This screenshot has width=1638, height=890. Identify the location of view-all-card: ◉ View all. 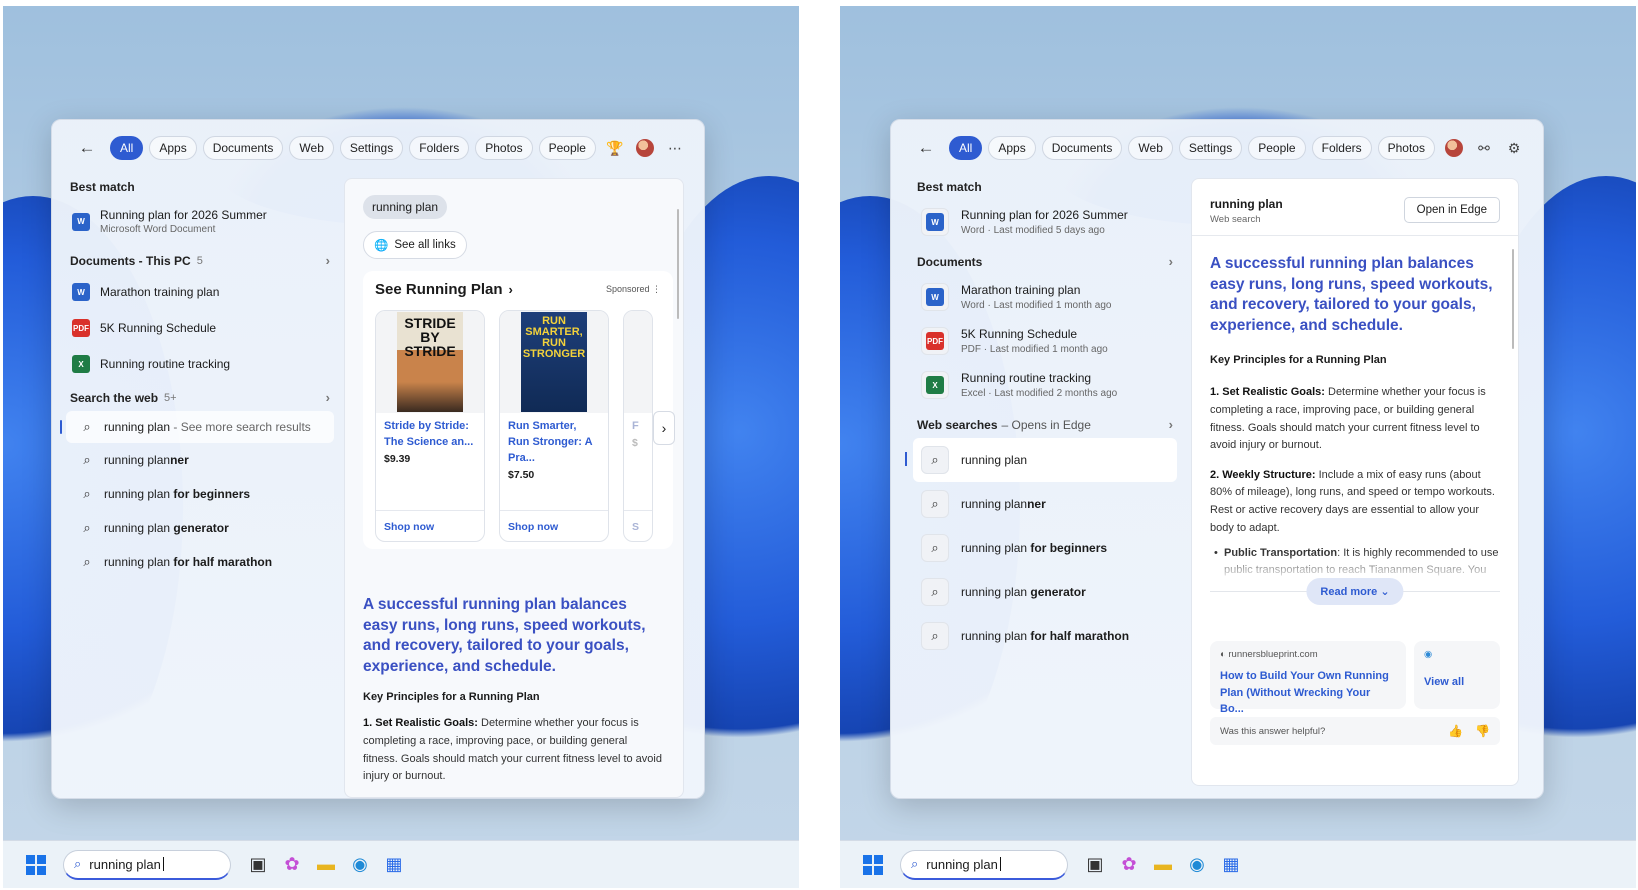
(1457, 675).